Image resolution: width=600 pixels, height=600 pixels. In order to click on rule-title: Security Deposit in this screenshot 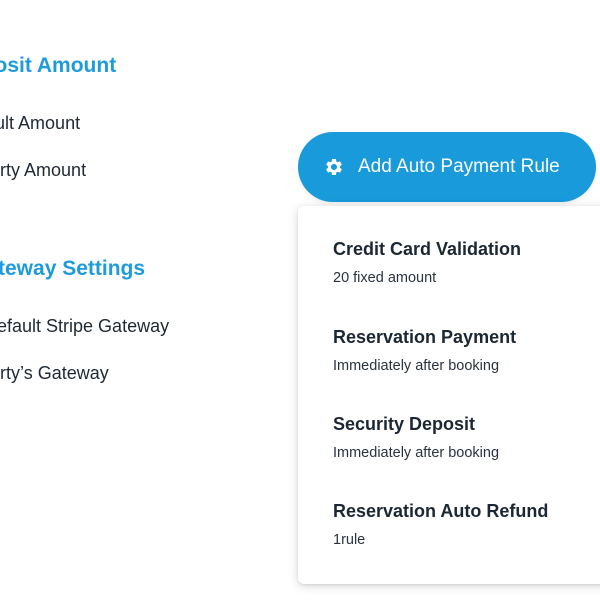, I will do `click(404, 424)`.